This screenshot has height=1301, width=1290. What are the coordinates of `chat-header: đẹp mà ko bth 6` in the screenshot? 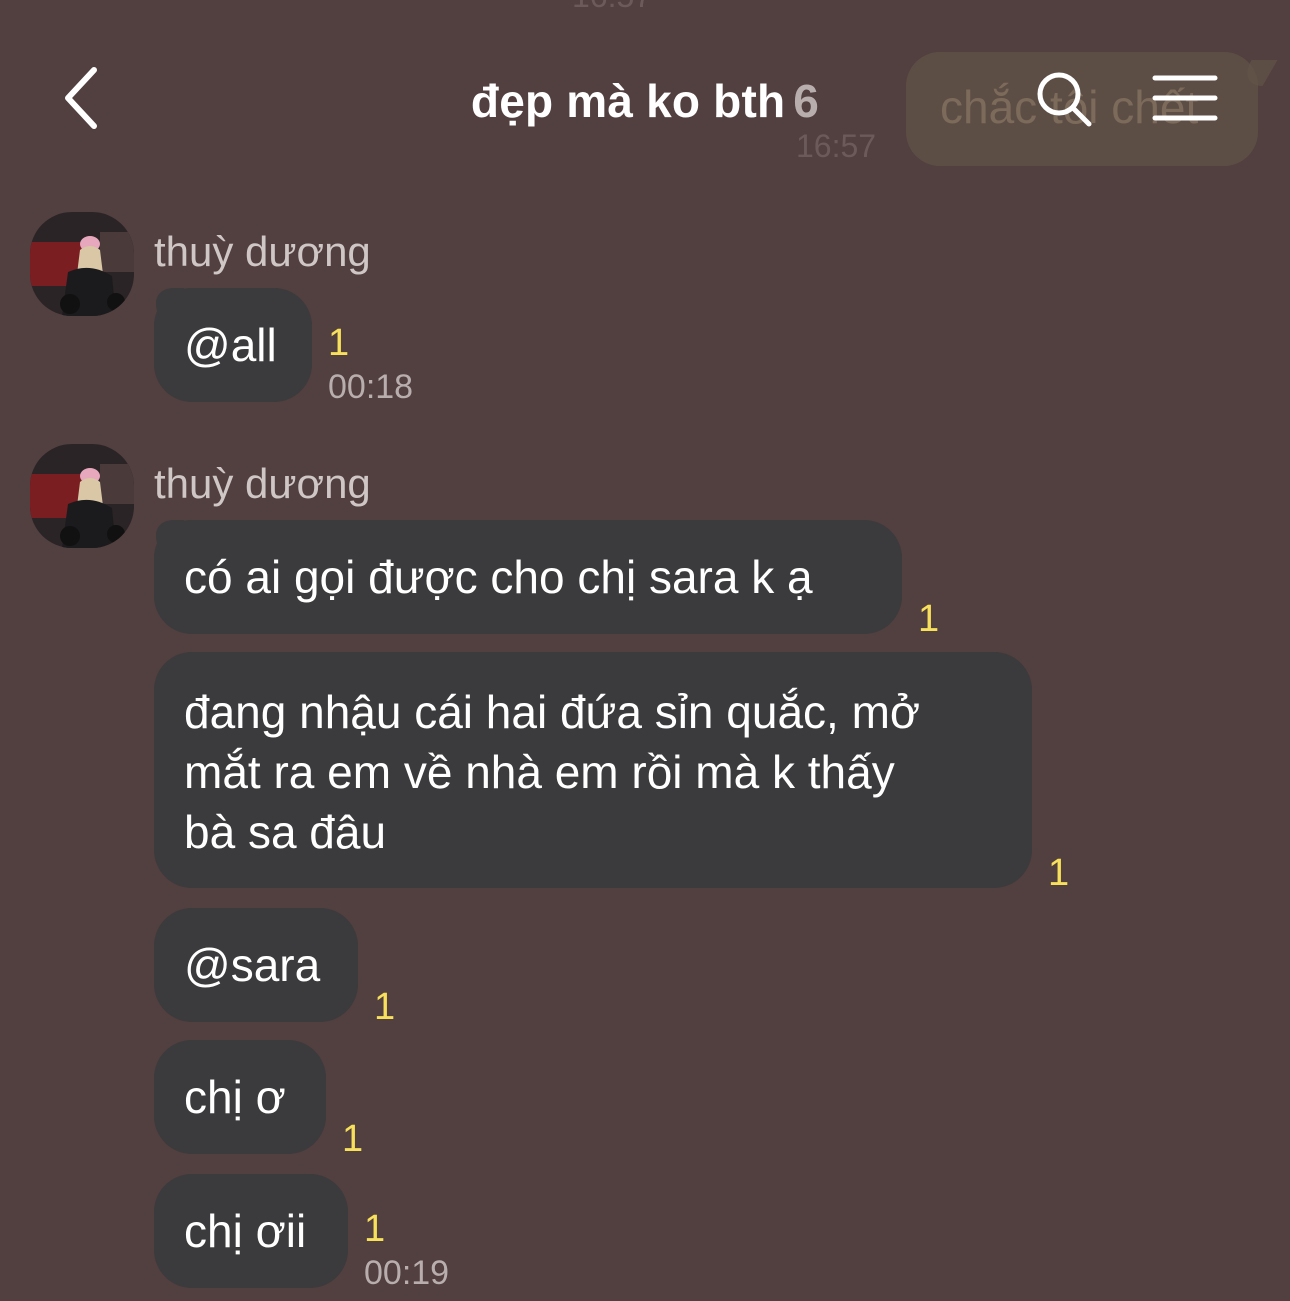 It's located at (645, 95).